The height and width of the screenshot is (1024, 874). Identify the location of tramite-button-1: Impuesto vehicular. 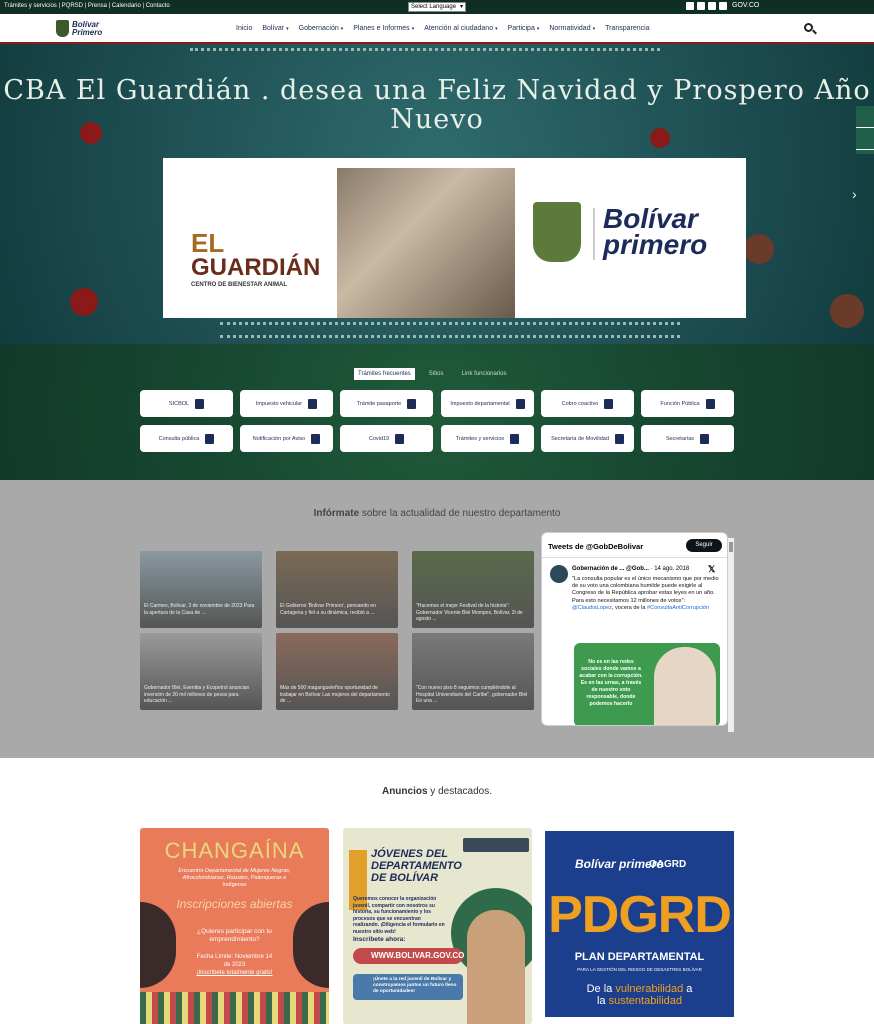
(286, 403).